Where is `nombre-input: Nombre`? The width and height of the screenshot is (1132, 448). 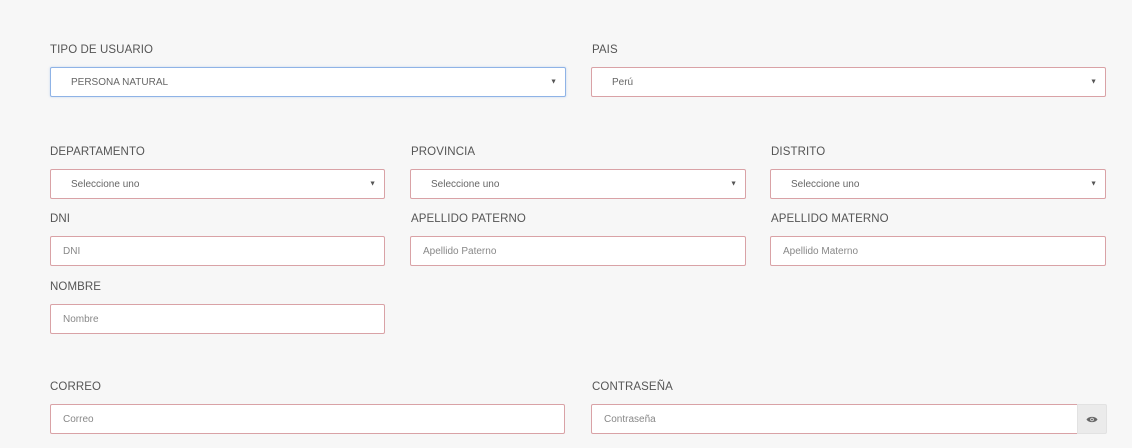 nombre-input: Nombre is located at coordinates (217, 319).